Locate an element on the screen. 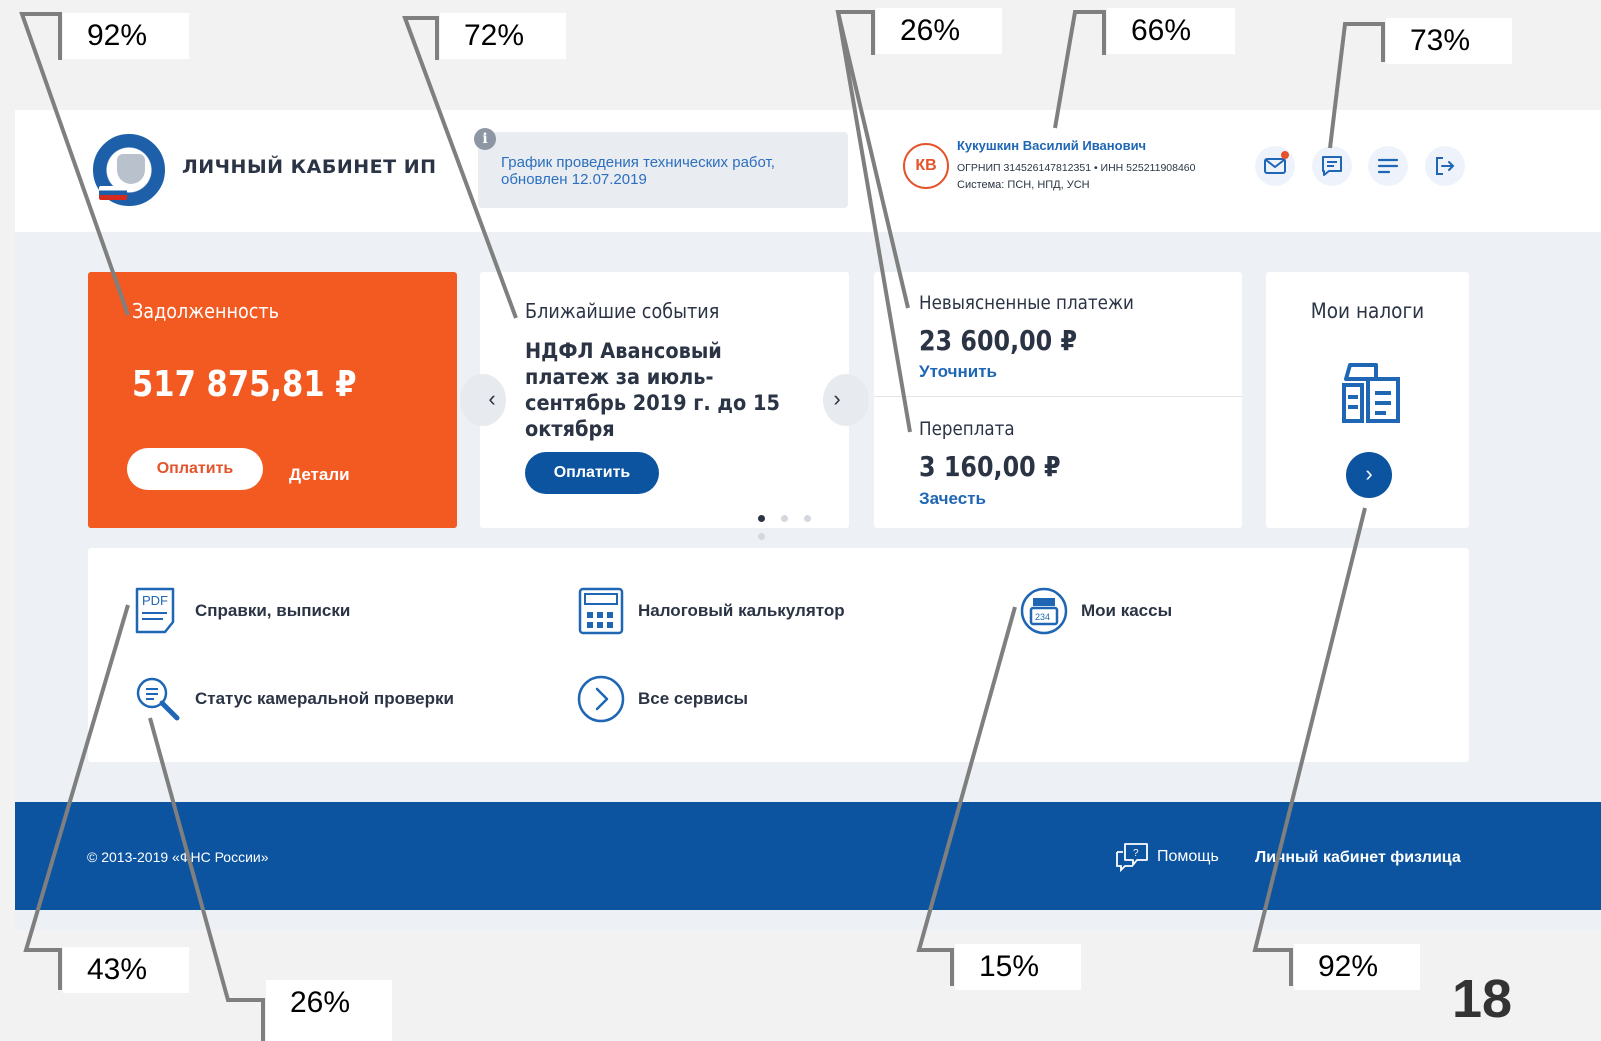 This screenshot has height=1041, width=1601. annotation-my-taxes: 92% is located at coordinates (1357, 967).